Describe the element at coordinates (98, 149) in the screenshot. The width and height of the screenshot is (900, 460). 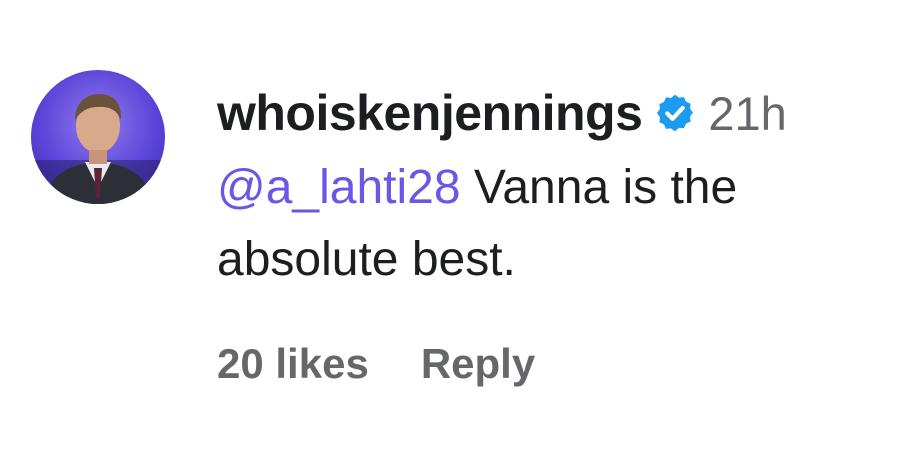
I see `avatar-portrait-icon` at that location.